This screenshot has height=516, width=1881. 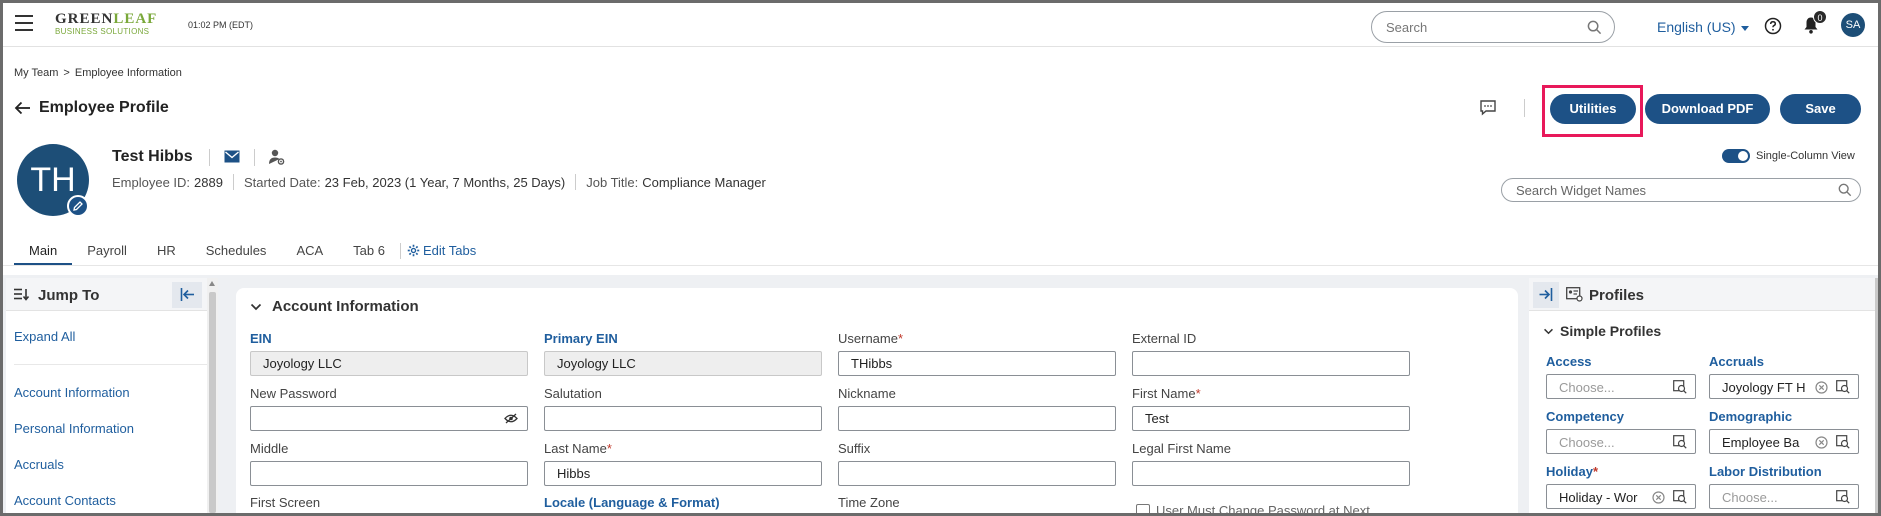 I want to click on menu-icon, so click(x=24, y=23).